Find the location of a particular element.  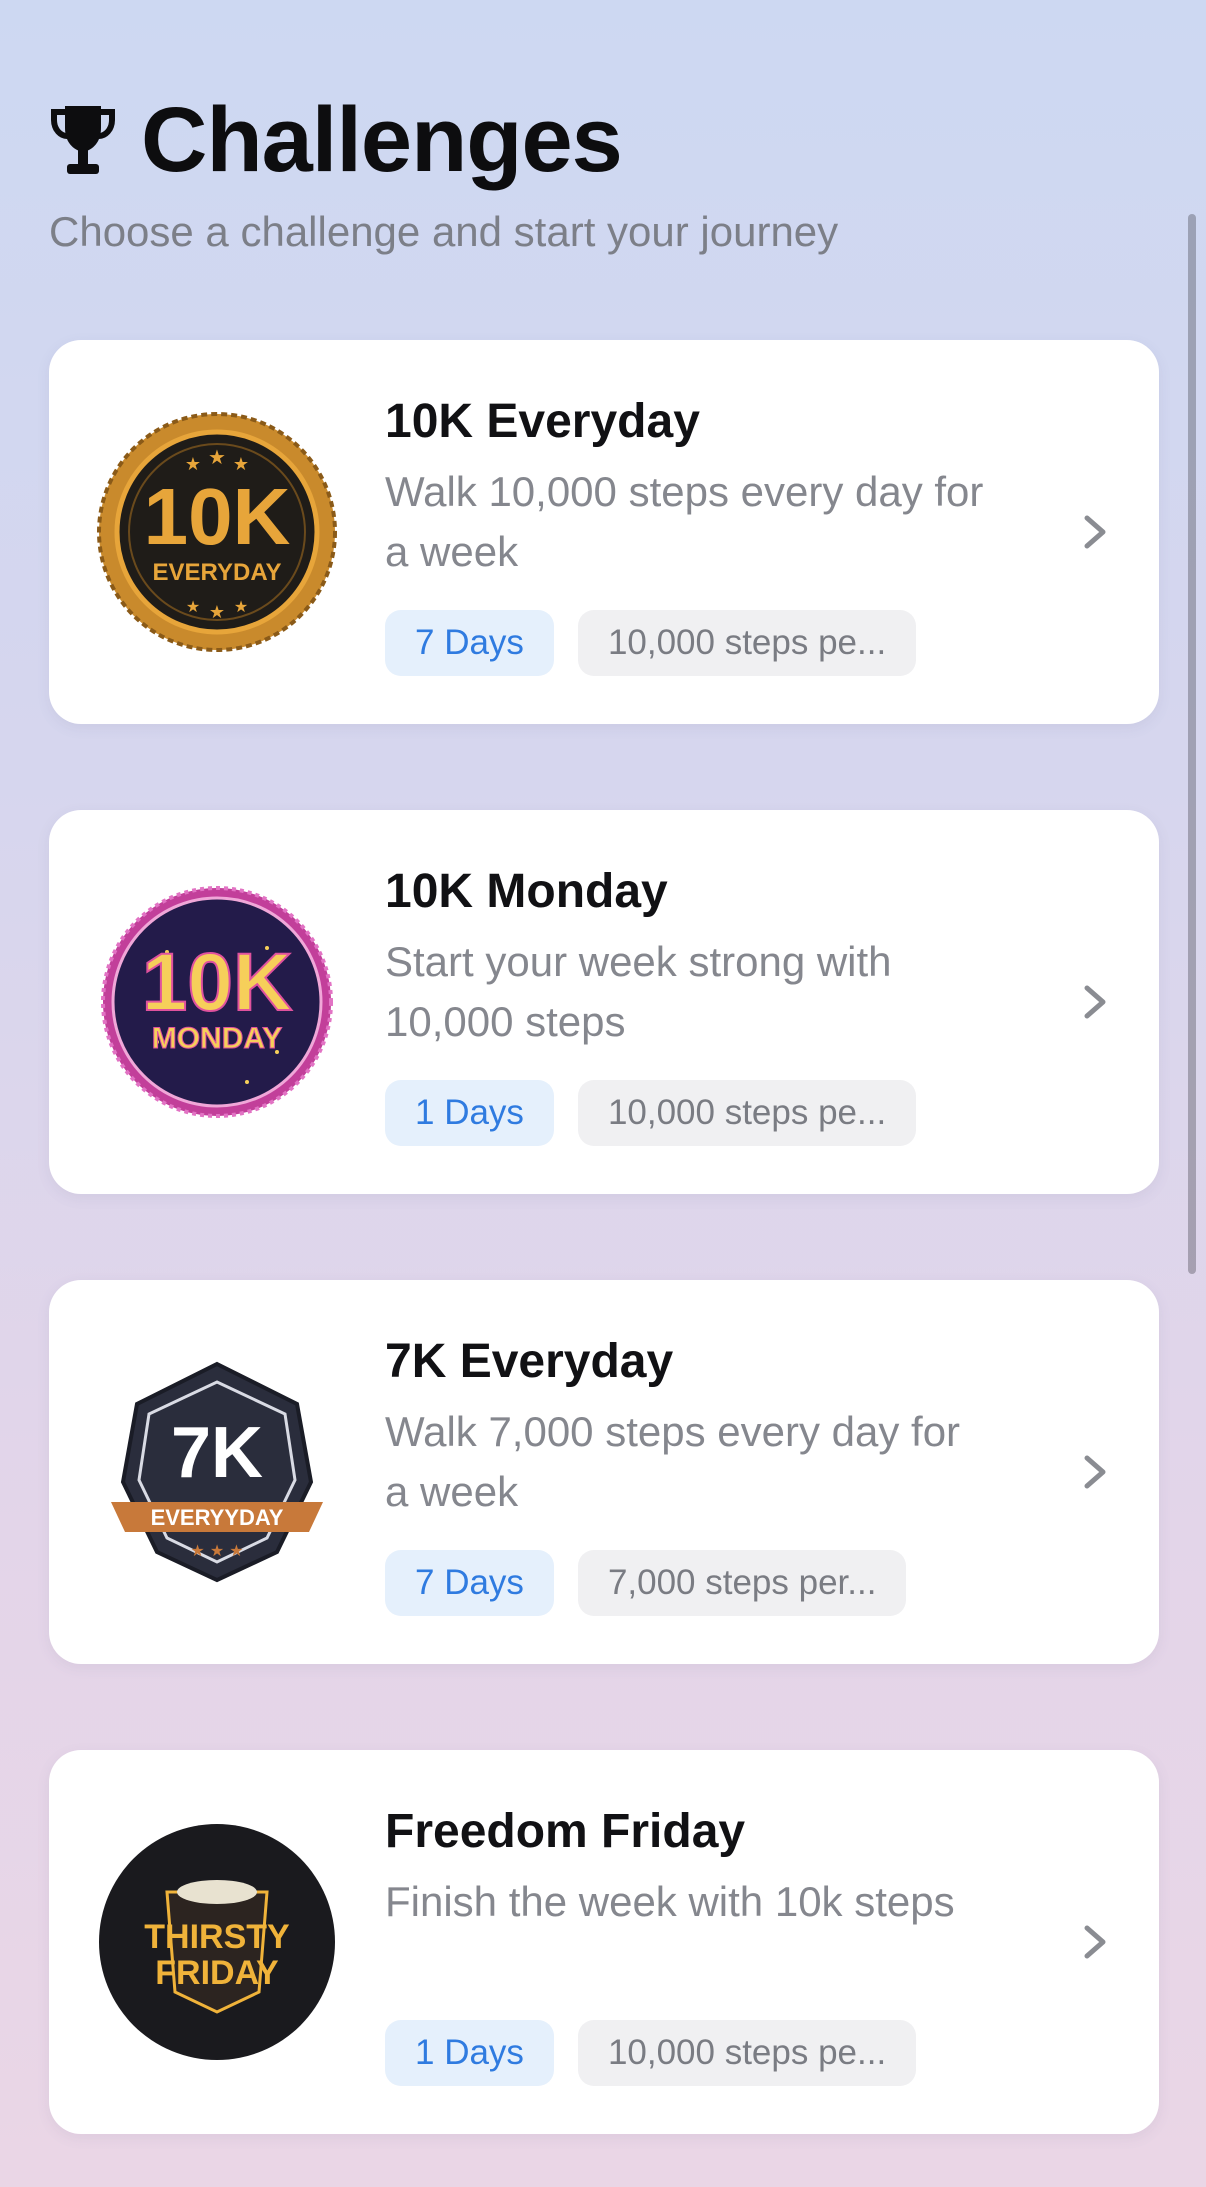

badge-7k-everyday-icon: 7K EVERYYDAY ★ ★ ★ is located at coordinates (217, 1472).